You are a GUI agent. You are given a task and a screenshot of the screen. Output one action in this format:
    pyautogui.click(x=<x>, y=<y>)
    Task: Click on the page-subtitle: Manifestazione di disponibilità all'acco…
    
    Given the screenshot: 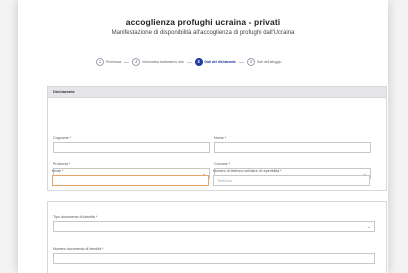 What is the action you would take?
    pyautogui.click(x=203, y=33)
    